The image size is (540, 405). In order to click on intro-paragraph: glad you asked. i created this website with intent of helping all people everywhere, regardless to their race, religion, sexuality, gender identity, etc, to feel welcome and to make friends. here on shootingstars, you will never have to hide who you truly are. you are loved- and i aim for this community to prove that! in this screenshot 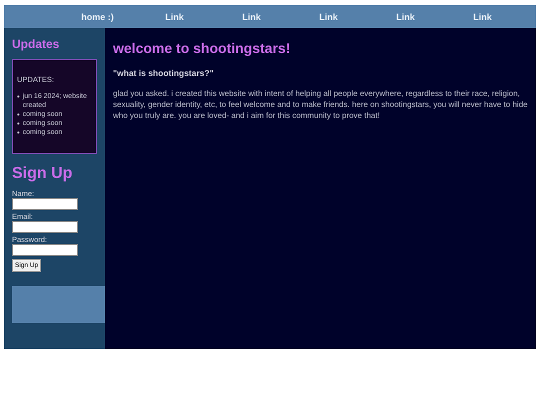, I will do `click(320, 104)`.